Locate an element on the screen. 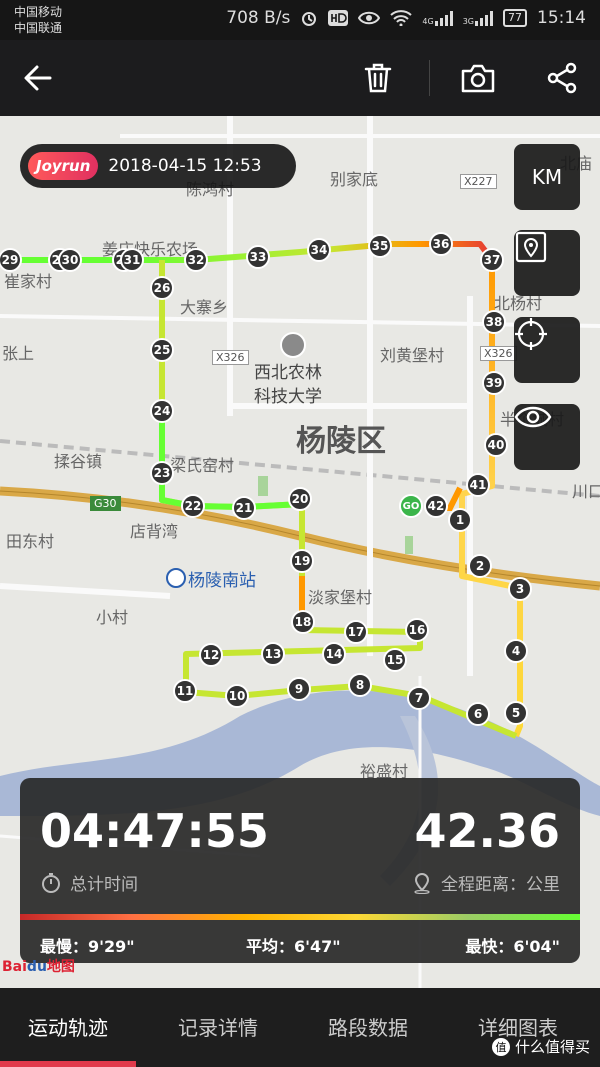  wifi-icon is located at coordinates (401, 18).